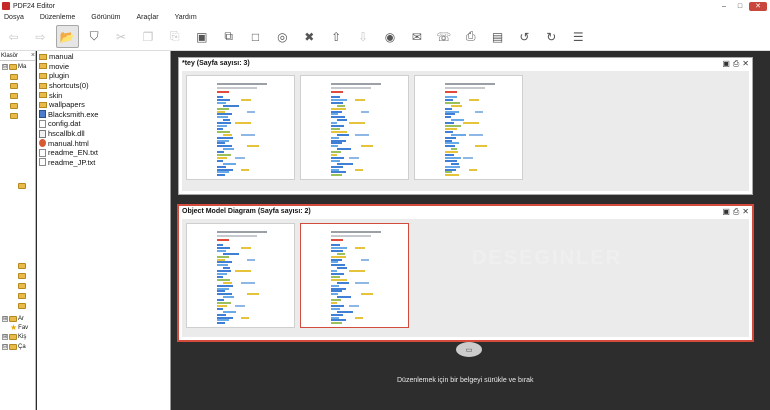 The width and height of the screenshot is (770, 410). What do you see at coordinates (105, 17) in the screenshot?
I see `menu-gorunum: Görünüm` at bounding box center [105, 17].